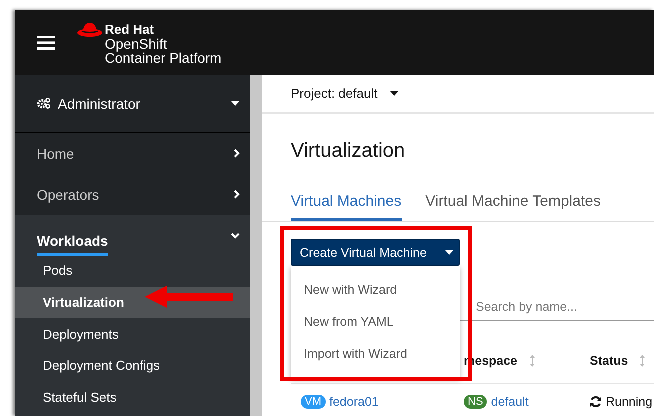 This screenshot has width=654, height=416. Describe the element at coordinates (132, 366) in the screenshot. I see `nav-subitem: Deployment Configs` at that location.